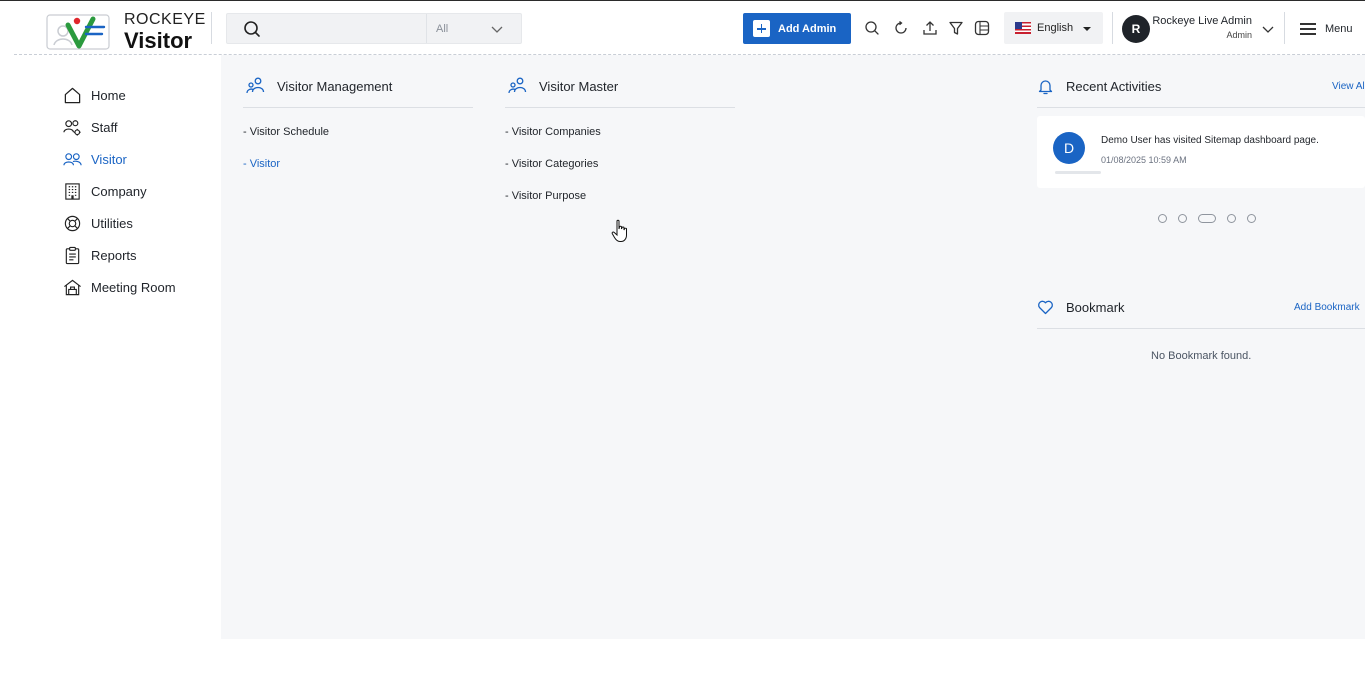  Describe the element at coordinates (1045, 87) in the screenshot. I see `bell-icon` at that location.